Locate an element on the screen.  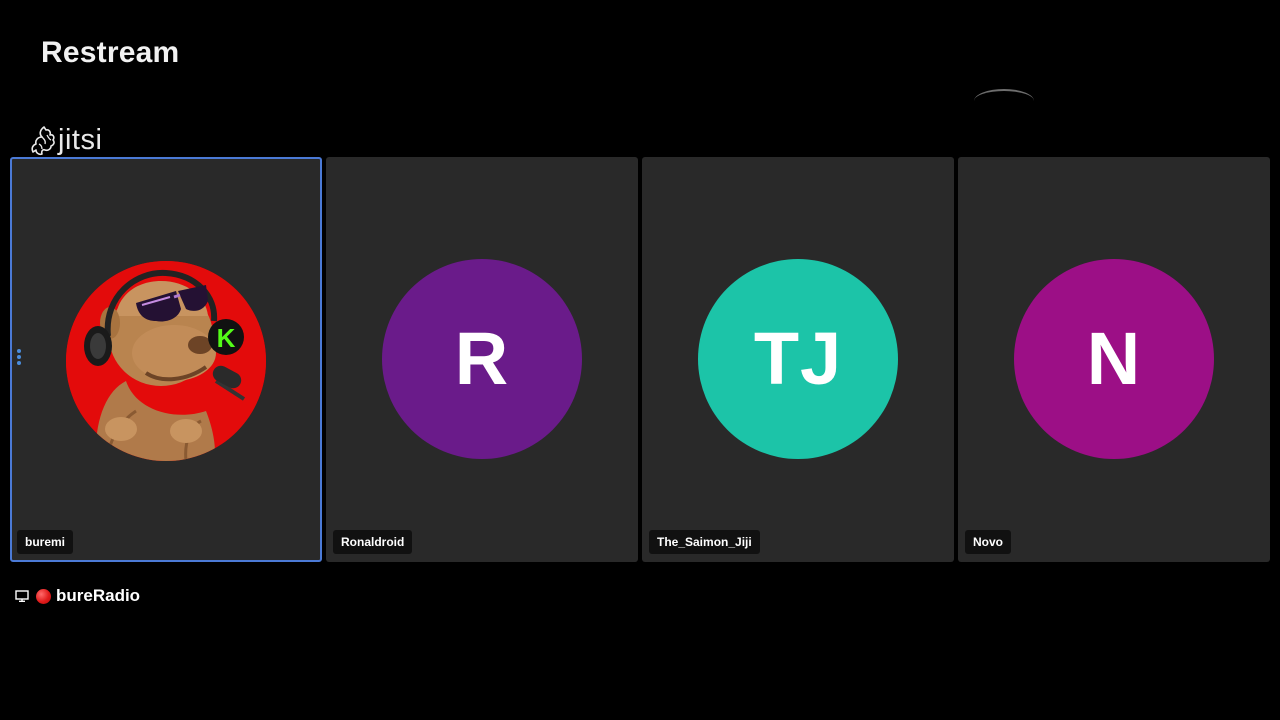
participant-tile-ronaldroid: R Ronaldroid is located at coordinates (482, 359).